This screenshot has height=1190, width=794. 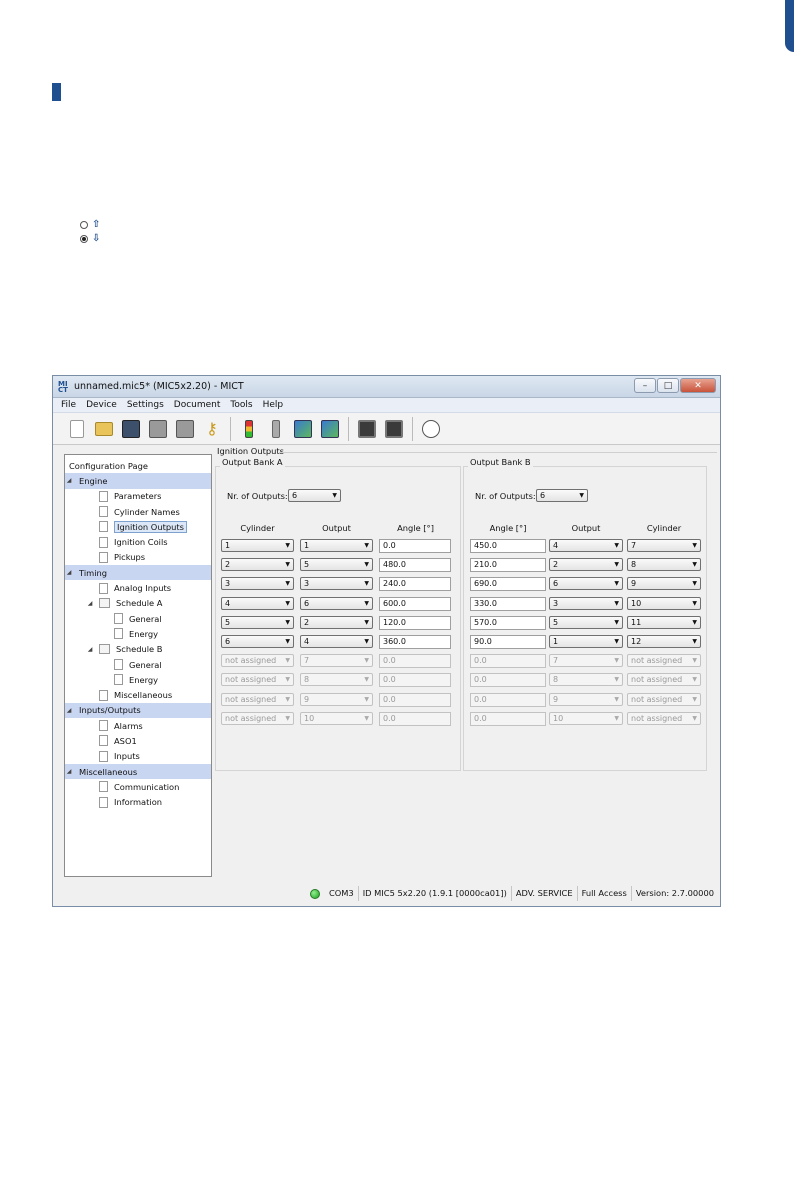 What do you see at coordinates (415, 565) in the screenshot?
I see `bank-a-angle-input: 480.0` at bounding box center [415, 565].